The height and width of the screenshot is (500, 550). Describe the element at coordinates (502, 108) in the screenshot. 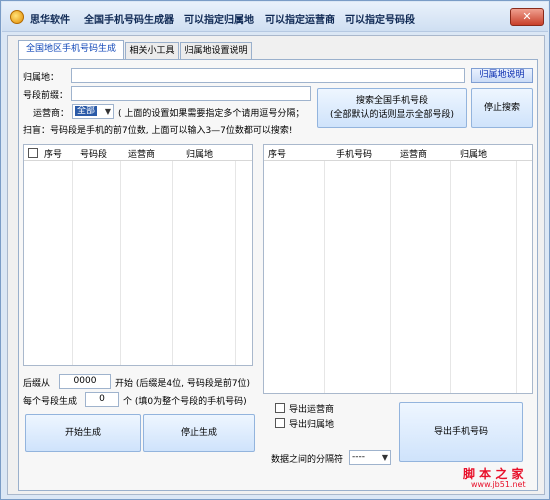

I see `stop-search-button: 停止搜索` at that location.